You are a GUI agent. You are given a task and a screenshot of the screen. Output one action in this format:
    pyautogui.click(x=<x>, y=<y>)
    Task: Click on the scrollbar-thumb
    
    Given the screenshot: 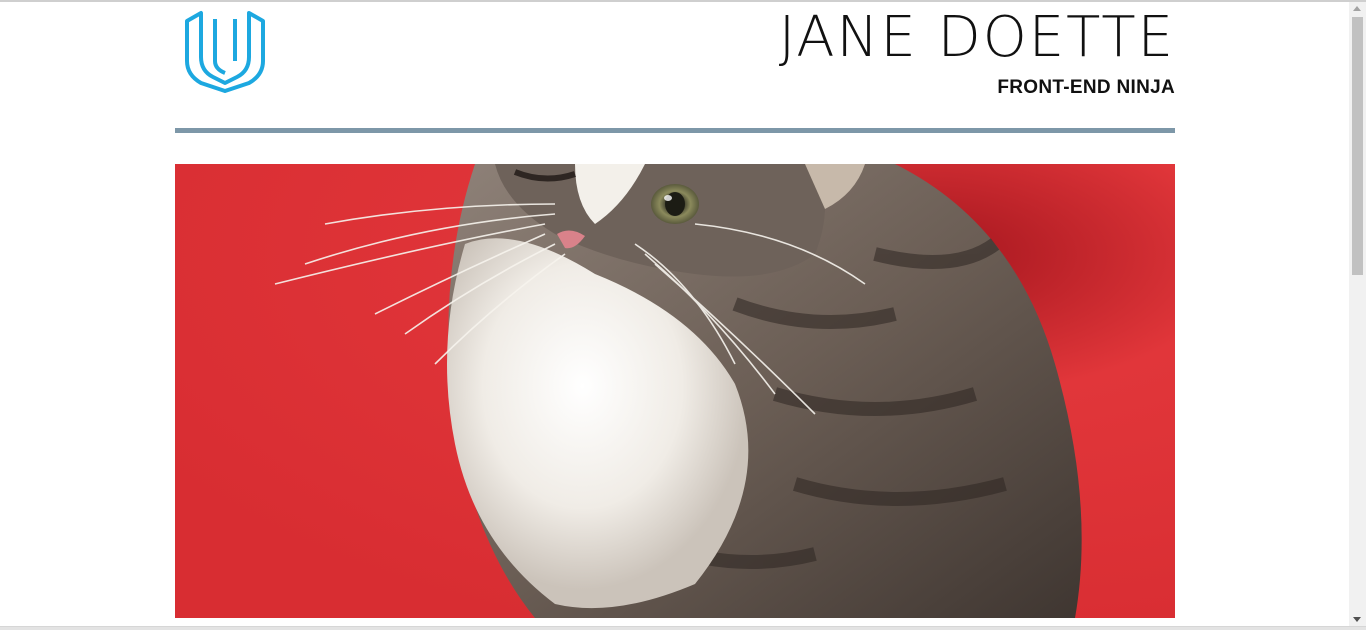 What is the action you would take?
    pyautogui.click(x=1357, y=146)
    